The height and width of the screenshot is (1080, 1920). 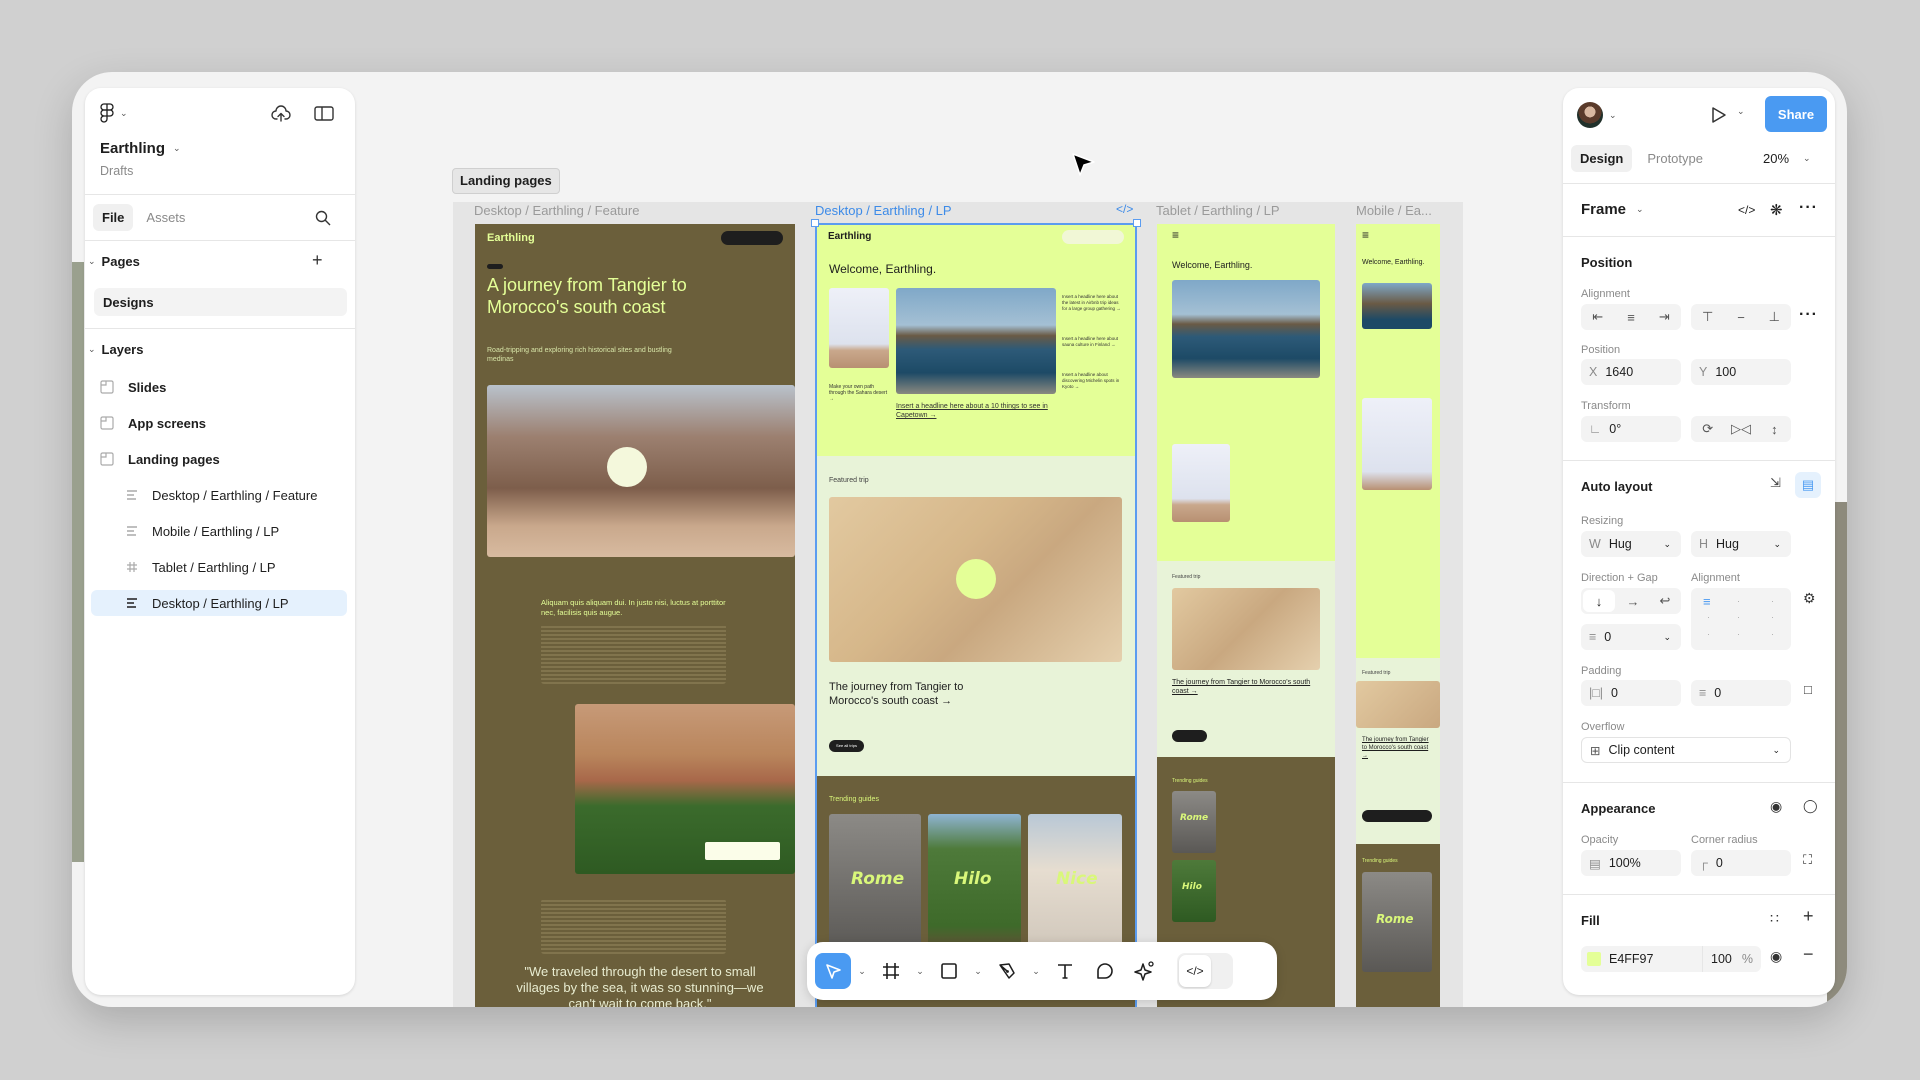 I want to click on independent-corners-icon: ⛶, so click(x=1807, y=860).